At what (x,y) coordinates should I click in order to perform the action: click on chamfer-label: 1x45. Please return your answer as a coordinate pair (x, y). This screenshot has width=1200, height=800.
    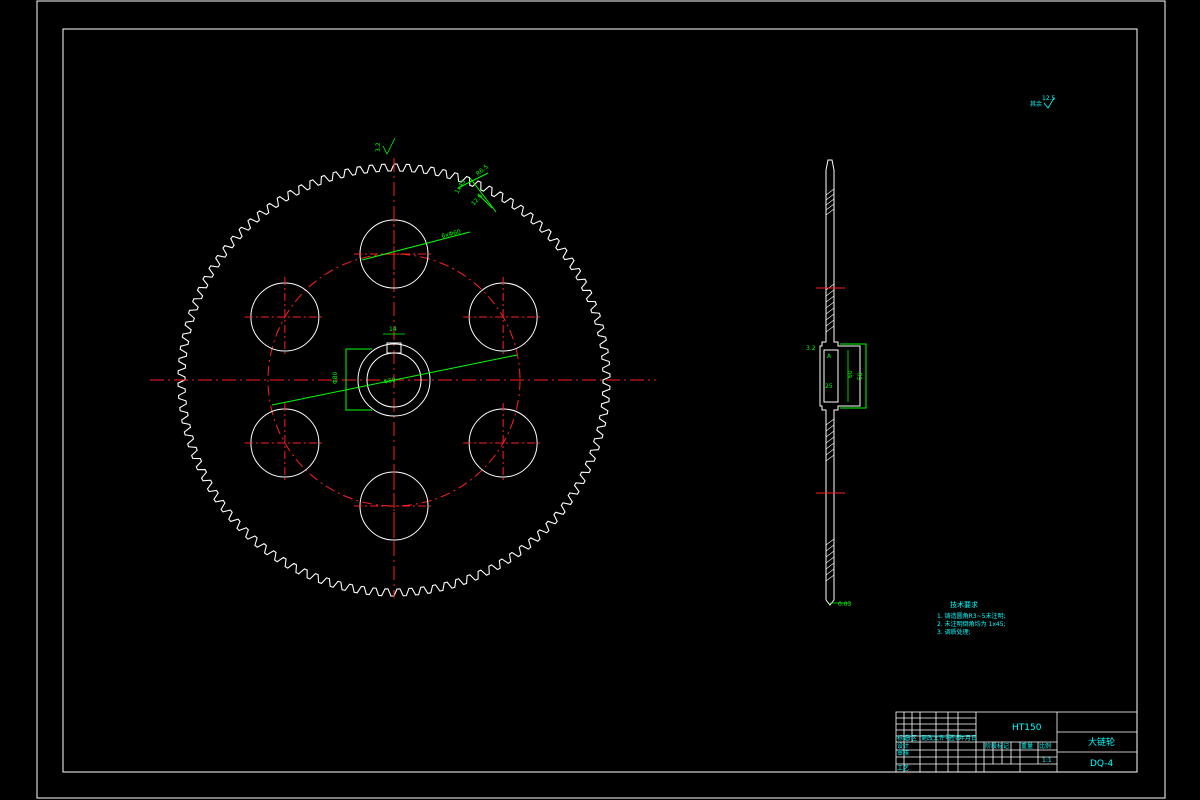
    Looking at the image, I should click on (461, 186).